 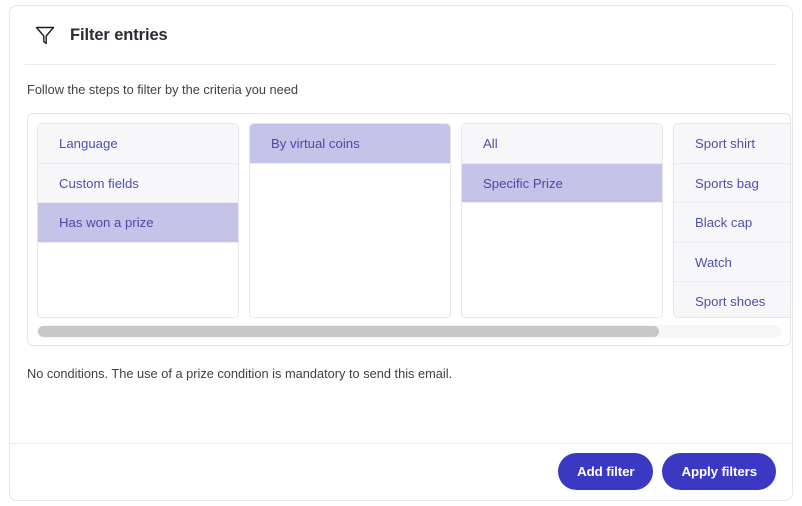 What do you see at coordinates (138, 223) in the screenshot?
I see `list-item: Has won a prize` at bounding box center [138, 223].